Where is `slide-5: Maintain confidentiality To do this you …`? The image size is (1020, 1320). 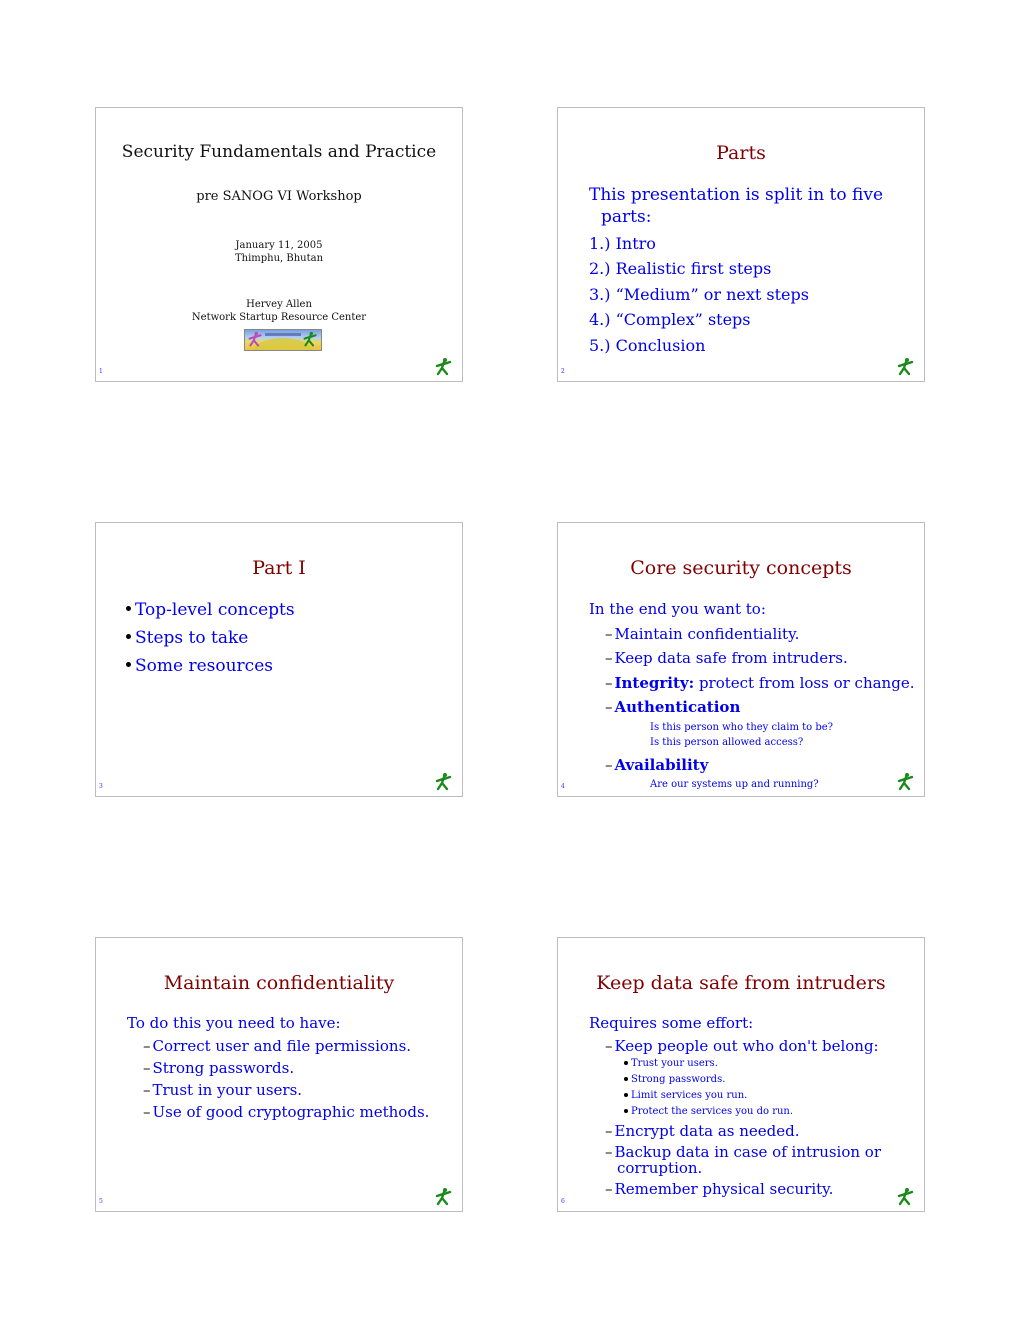
slide-5: Maintain confidentiality To do this you … is located at coordinates (279, 1074).